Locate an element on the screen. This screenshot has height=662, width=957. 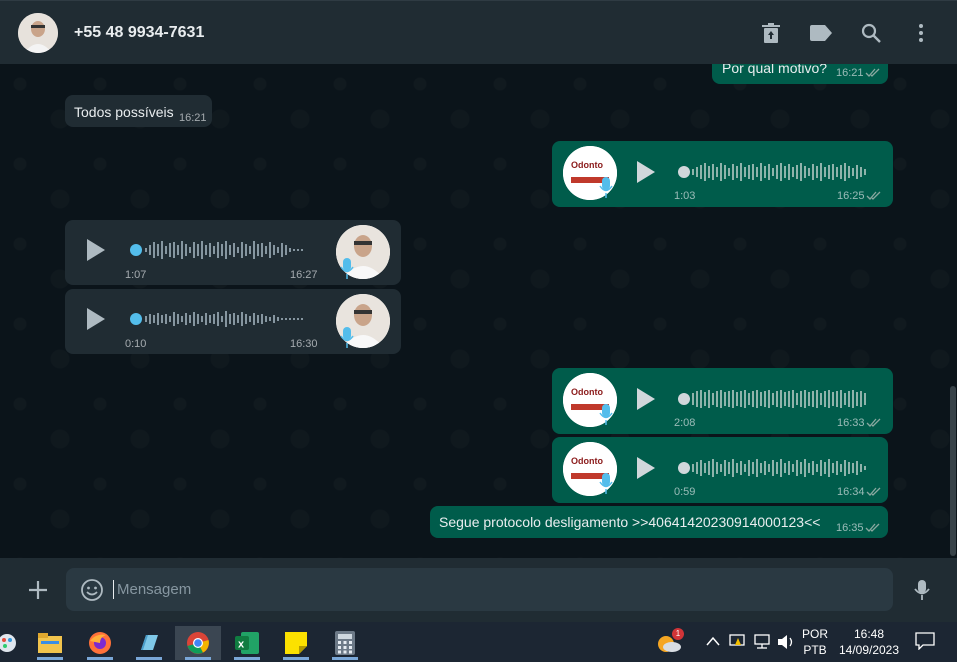
voice-message-incoming: 0:10 16:30 is located at coordinates (233, 321).